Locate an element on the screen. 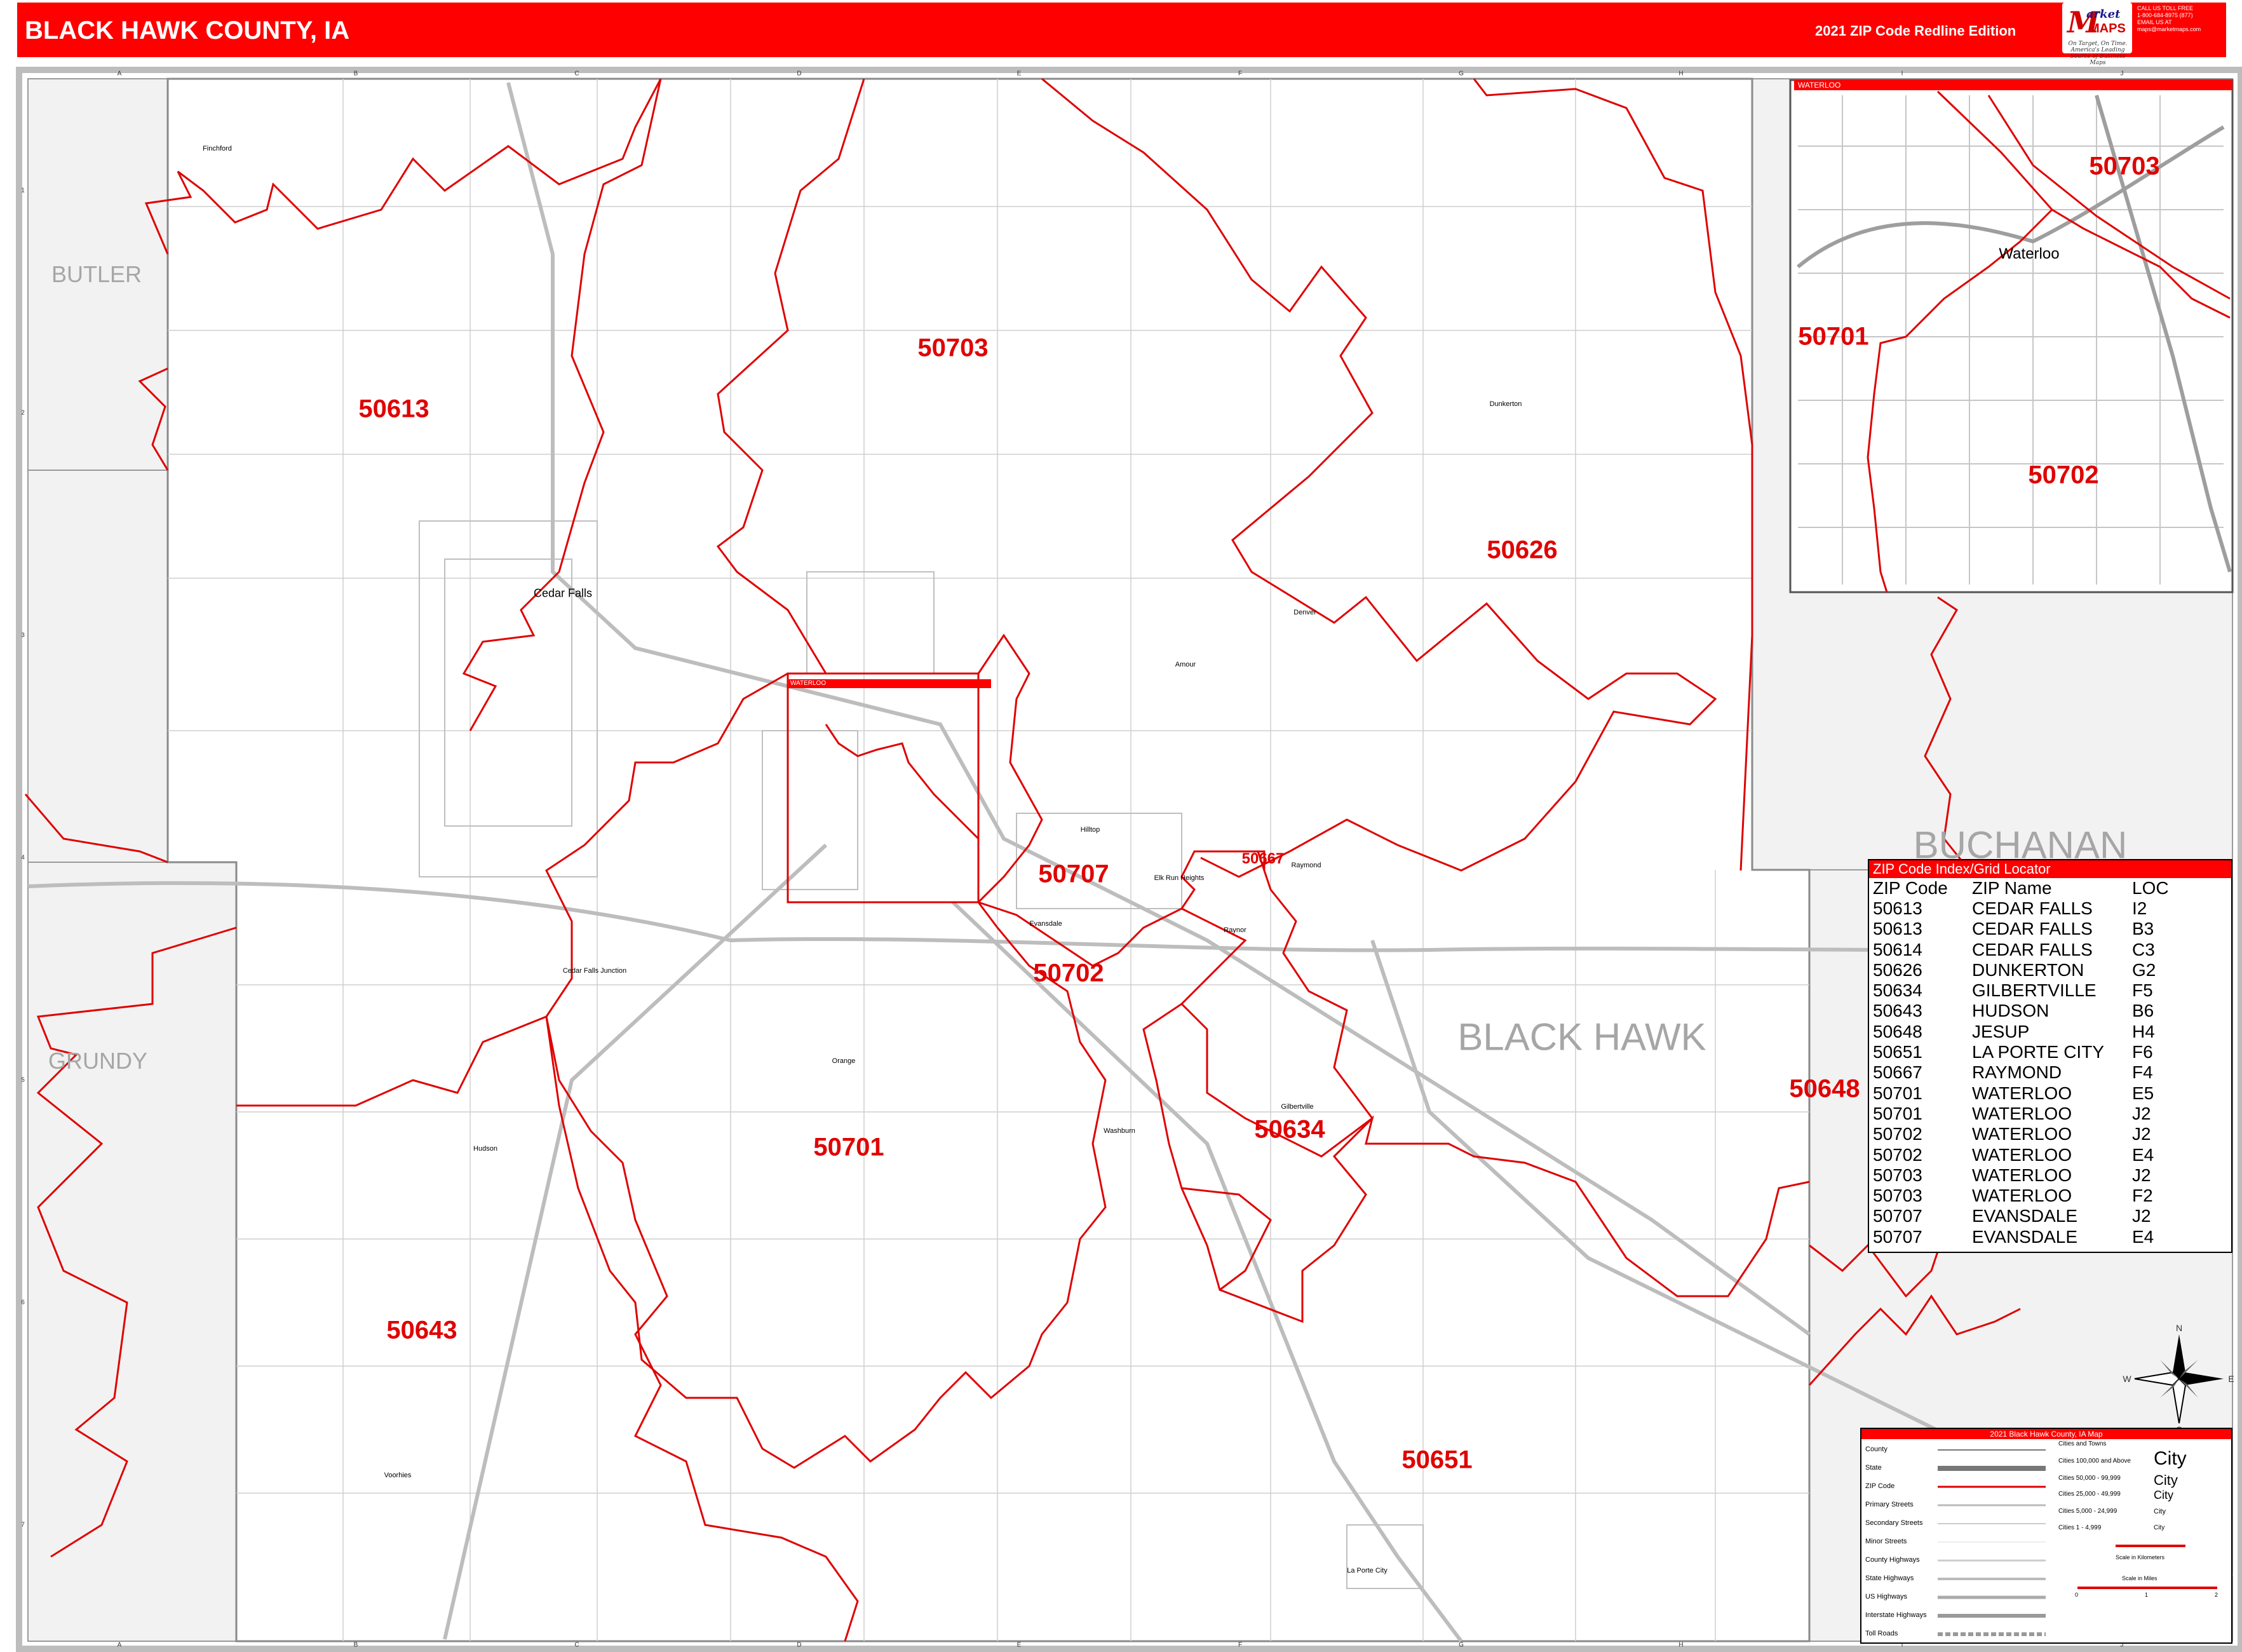 This screenshot has width=2242, height=1652. zip-name-cell: EVANSDALE is located at coordinates (2024, 1216).